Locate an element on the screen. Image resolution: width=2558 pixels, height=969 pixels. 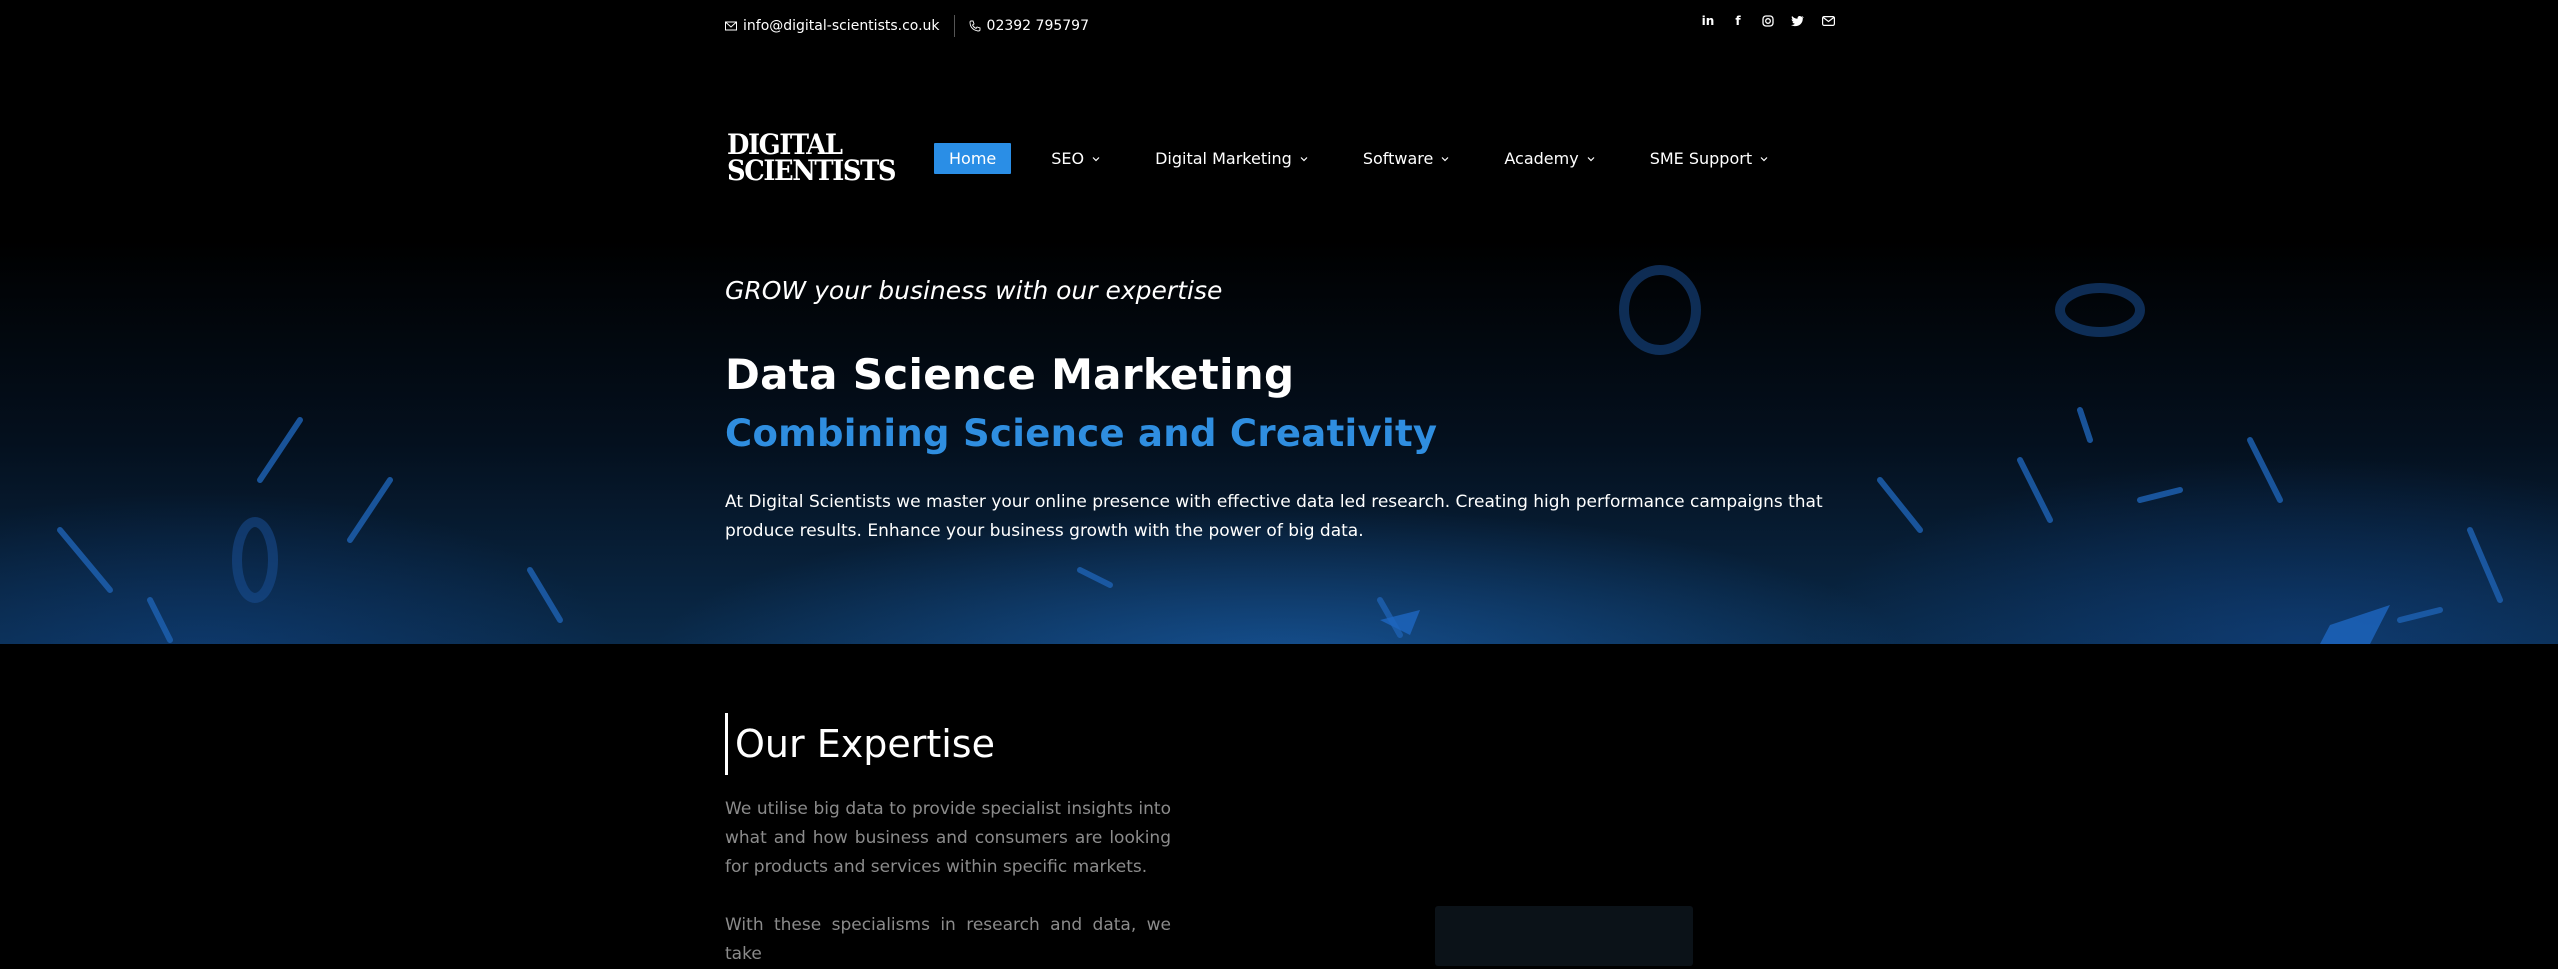
twitter-icon is located at coordinates (1798, 21).